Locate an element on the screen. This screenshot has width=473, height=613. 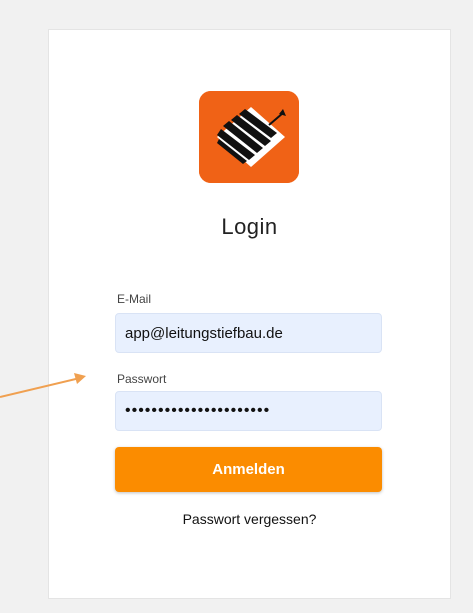
password-label: Passwort is located at coordinates (142, 379).